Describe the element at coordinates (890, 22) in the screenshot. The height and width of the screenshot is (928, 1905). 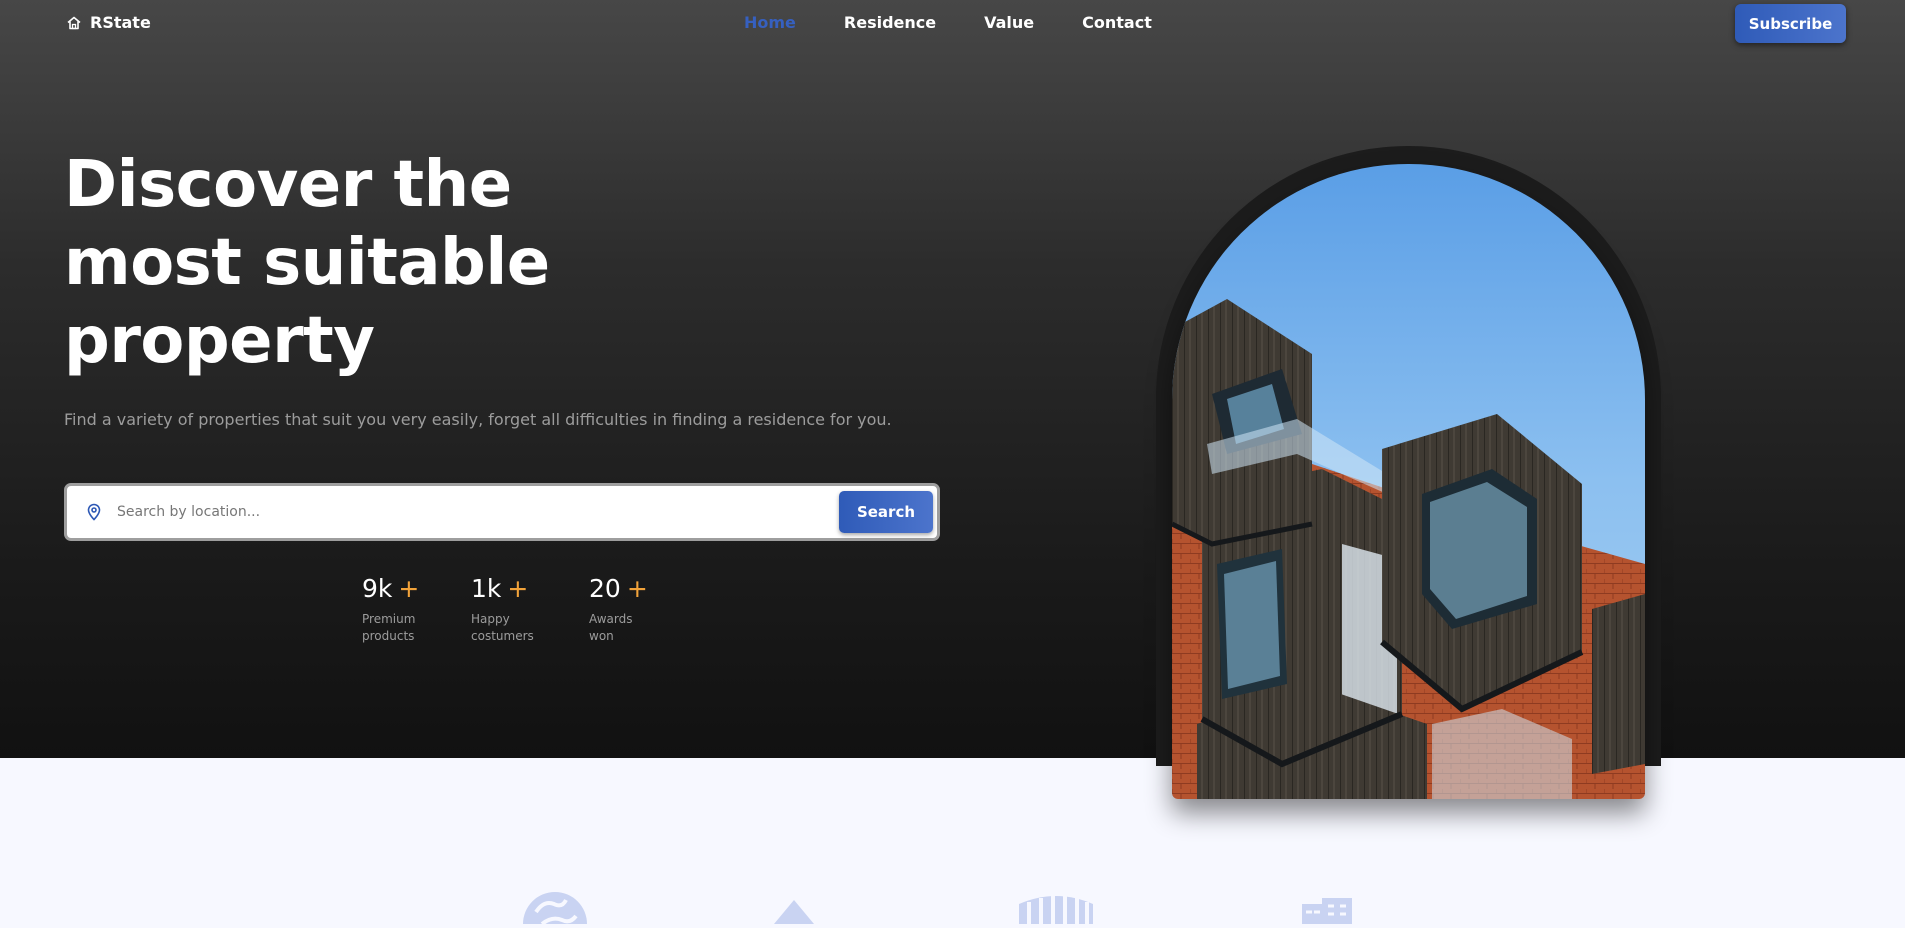
I see `nav-item-residence: Residence` at that location.